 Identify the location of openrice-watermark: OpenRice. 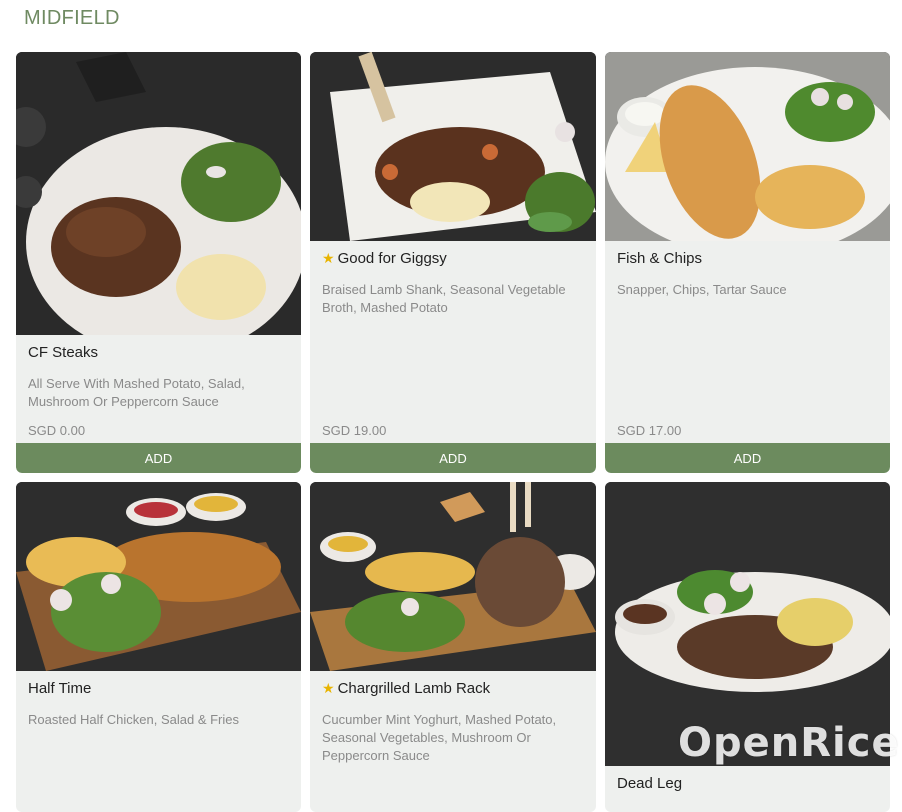
(789, 743).